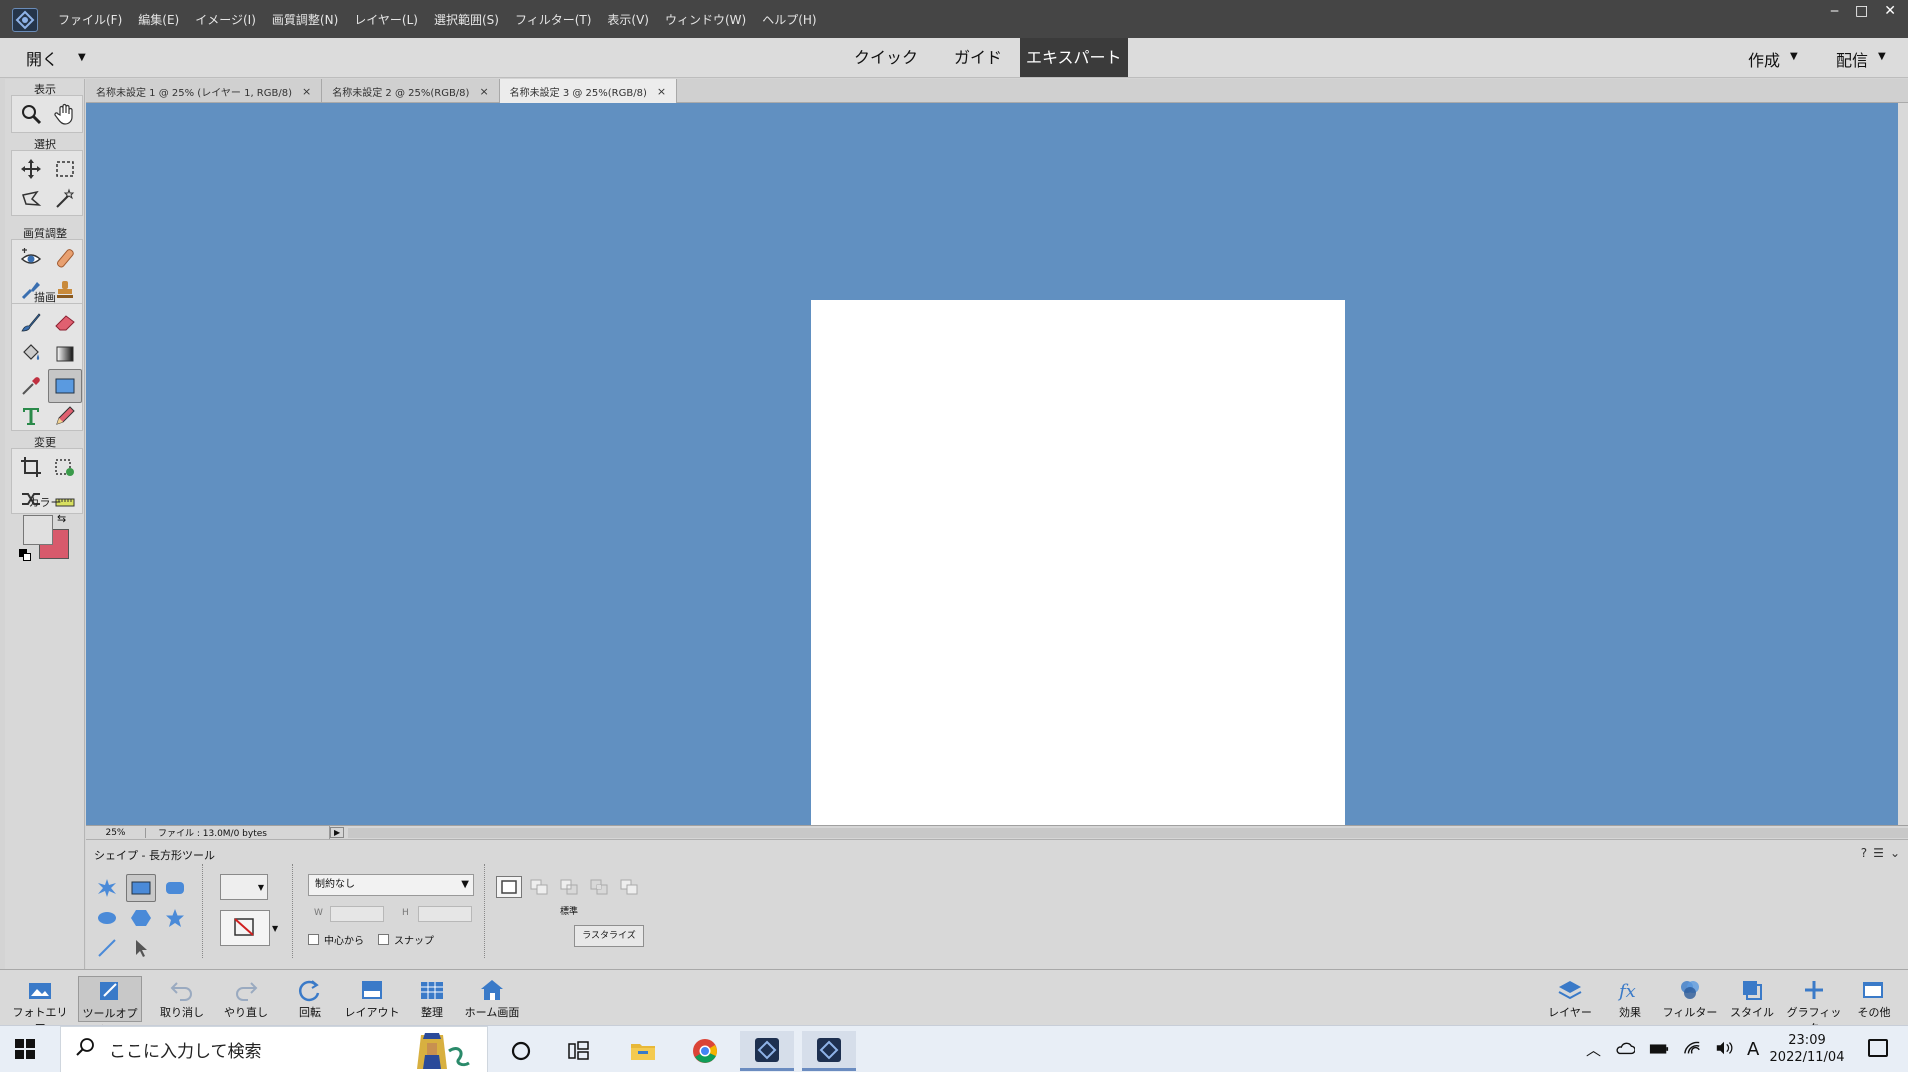 This screenshot has width=1908, height=1072. Describe the element at coordinates (175, 918) in the screenshot. I see `star-shape-icon` at that location.